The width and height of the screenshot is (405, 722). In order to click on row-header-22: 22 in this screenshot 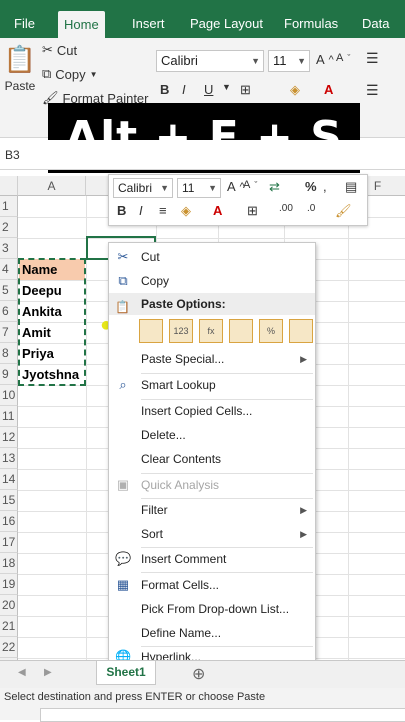, I will do `click(9, 647)`.